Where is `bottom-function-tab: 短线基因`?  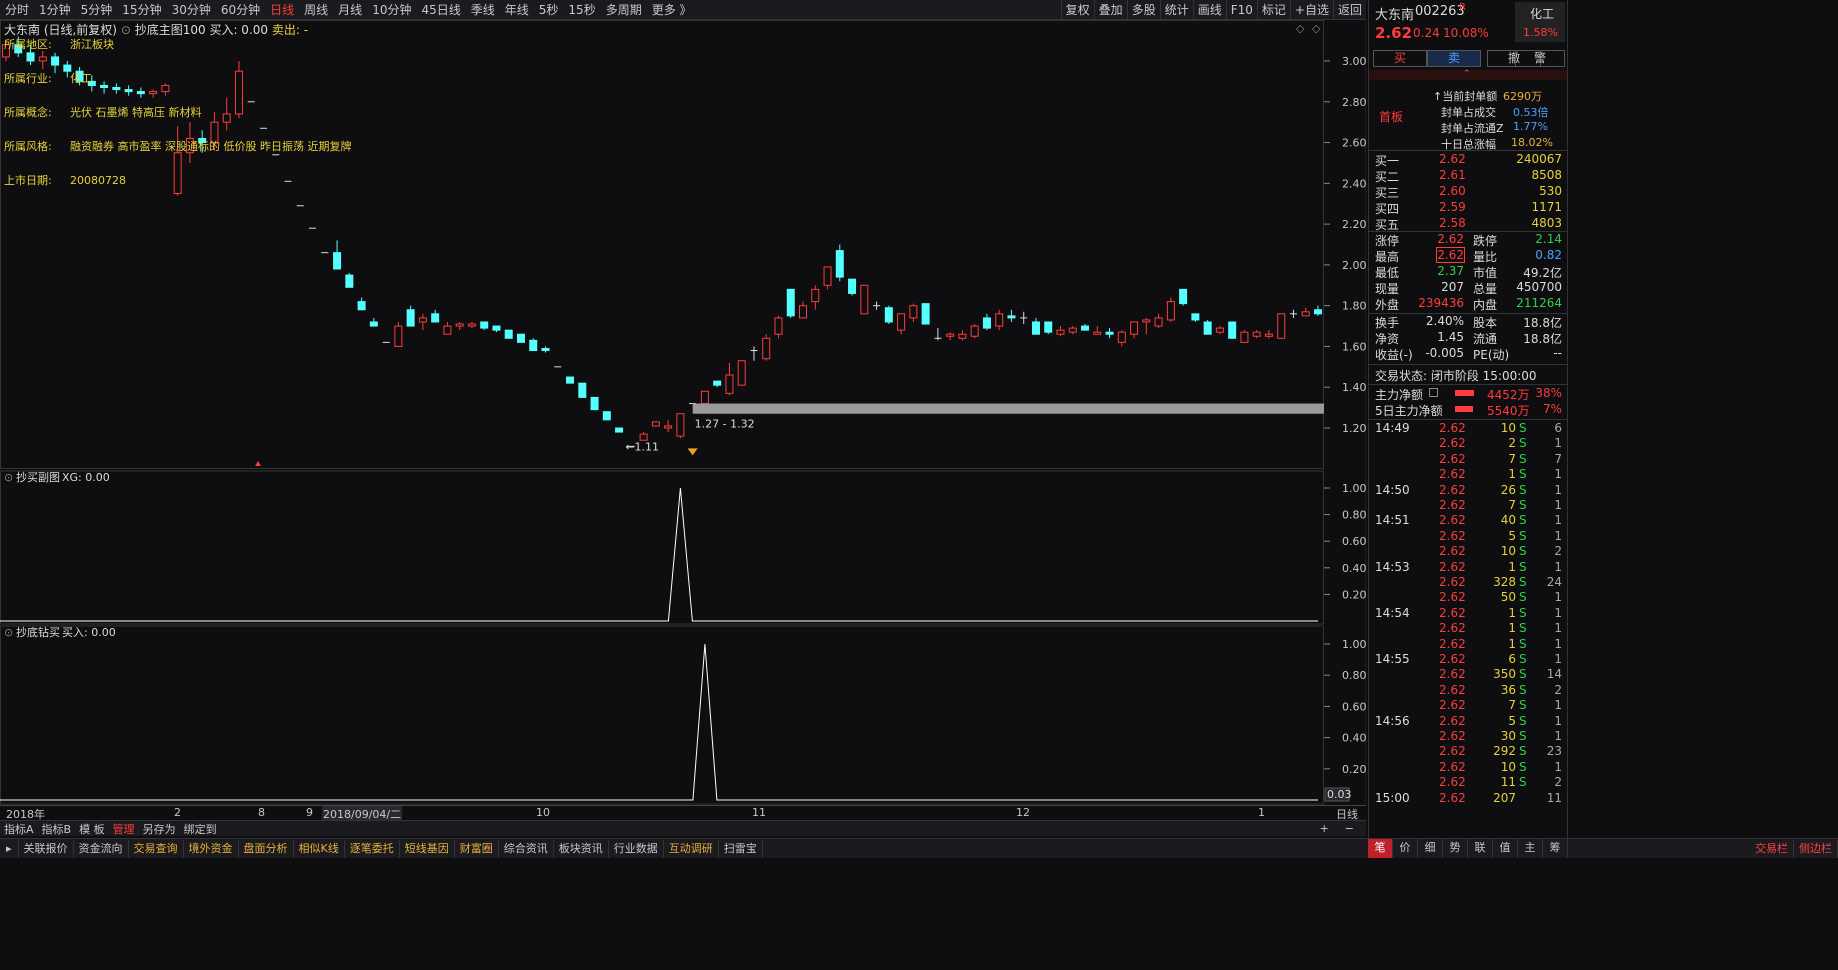
bottom-function-tab: 短线基因 is located at coordinates (427, 848).